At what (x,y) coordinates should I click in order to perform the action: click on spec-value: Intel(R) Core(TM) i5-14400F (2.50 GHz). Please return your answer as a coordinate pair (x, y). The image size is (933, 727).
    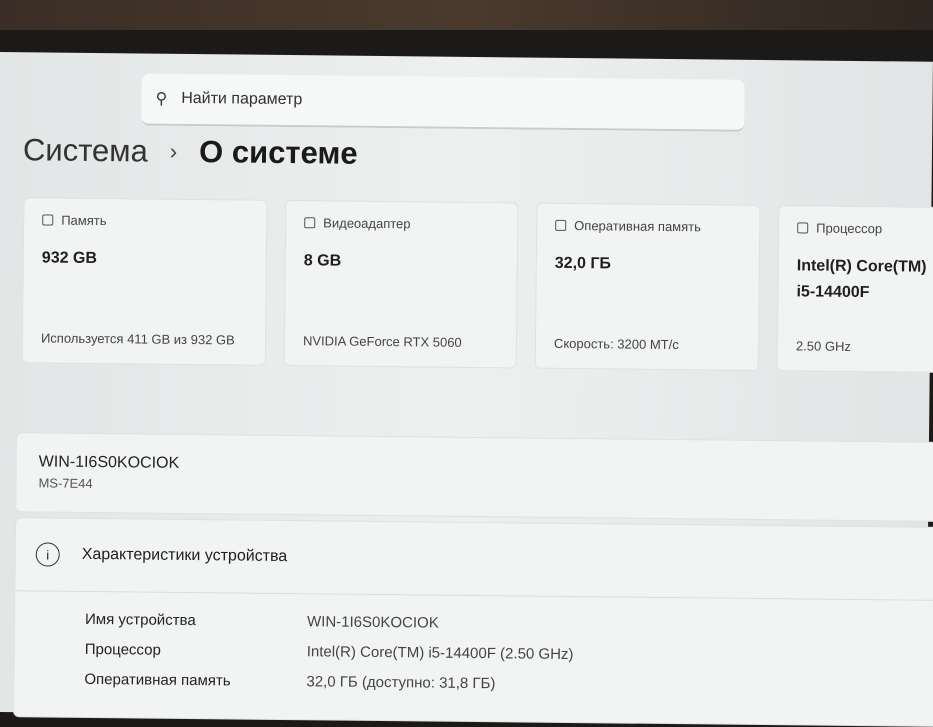
    Looking at the image, I should click on (440, 652).